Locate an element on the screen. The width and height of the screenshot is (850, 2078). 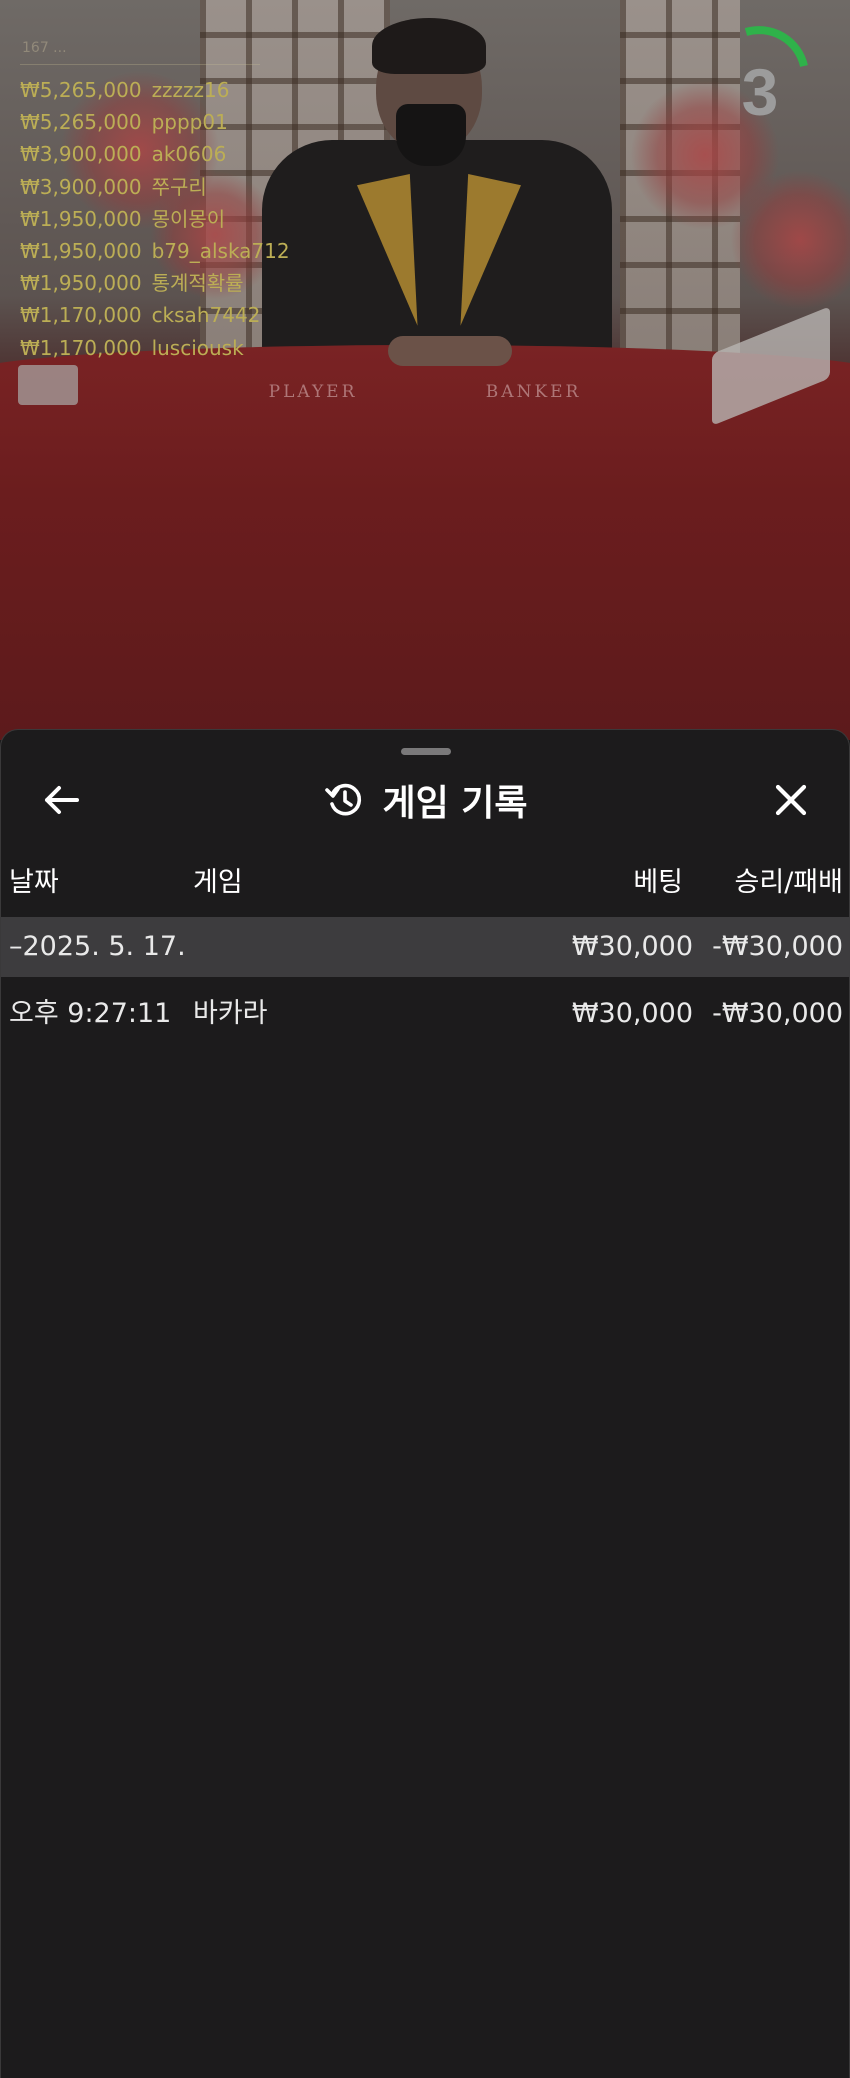
entry-game: 바카라 is located at coordinates (230, 1013).